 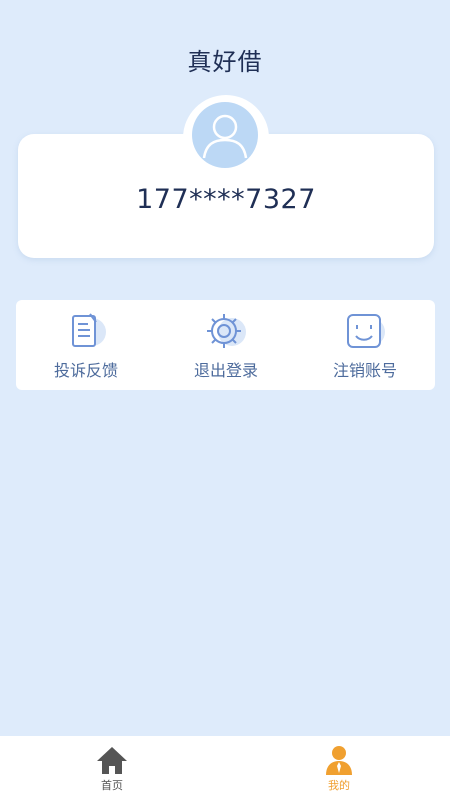 What do you see at coordinates (225, 370) in the screenshot?
I see `menu-item-label: 退出登录` at bounding box center [225, 370].